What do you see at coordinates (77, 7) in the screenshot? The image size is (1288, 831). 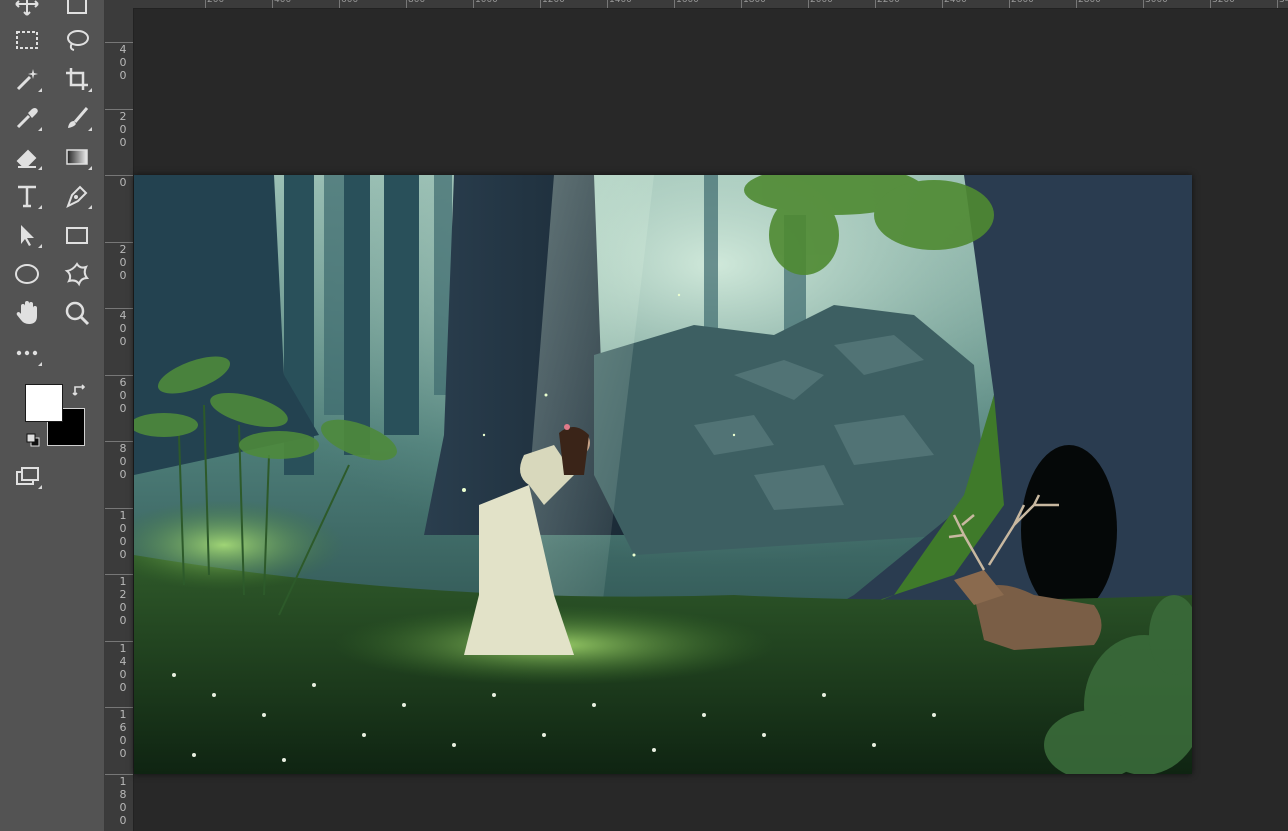 I see `artboard-icon` at bounding box center [77, 7].